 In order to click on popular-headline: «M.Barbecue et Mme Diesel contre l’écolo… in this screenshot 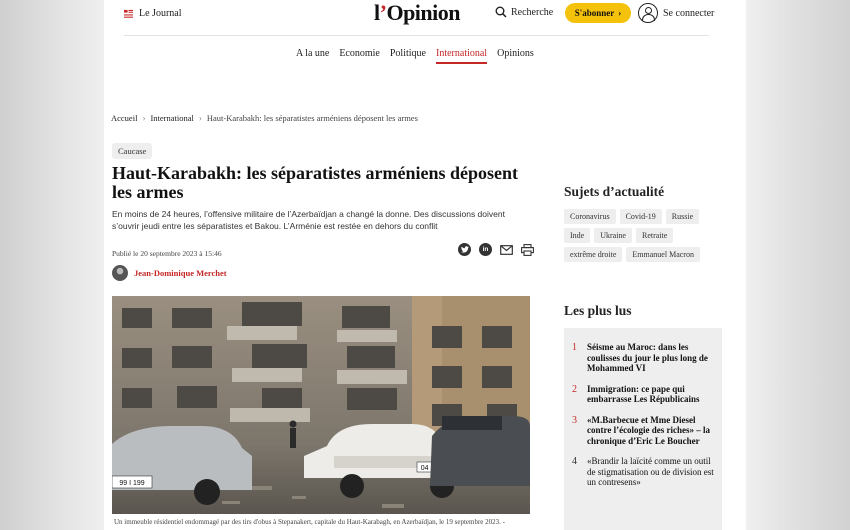, I will do `click(650, 431)`.